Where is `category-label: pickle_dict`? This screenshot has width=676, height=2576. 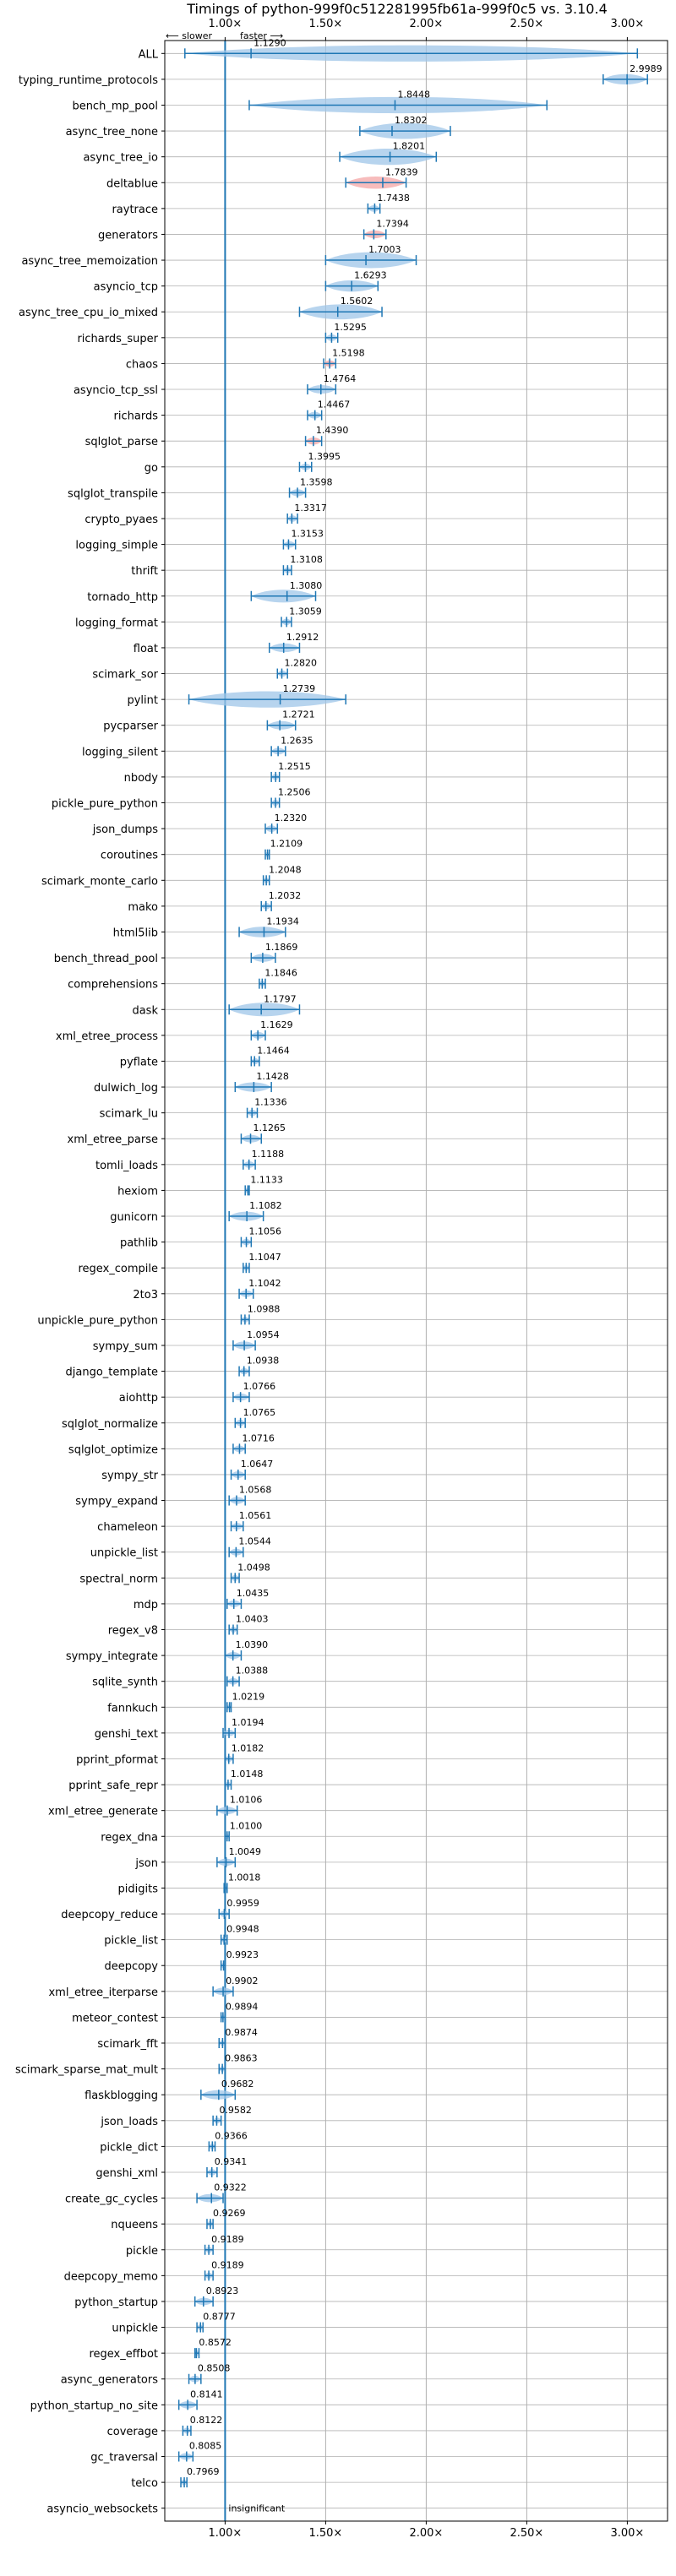
category-label: pickle_dict is located at coordinates (129, 2147).